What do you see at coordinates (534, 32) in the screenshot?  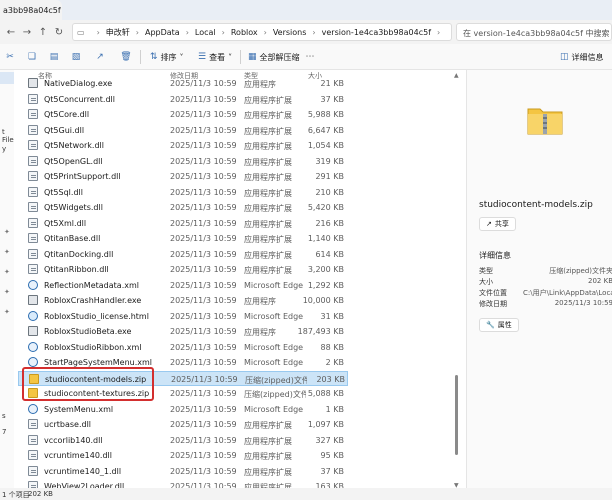 I see `search-input: 在 version-1e4ca3bb98a04c5f 中搜索` at bounding box center [534, 32].